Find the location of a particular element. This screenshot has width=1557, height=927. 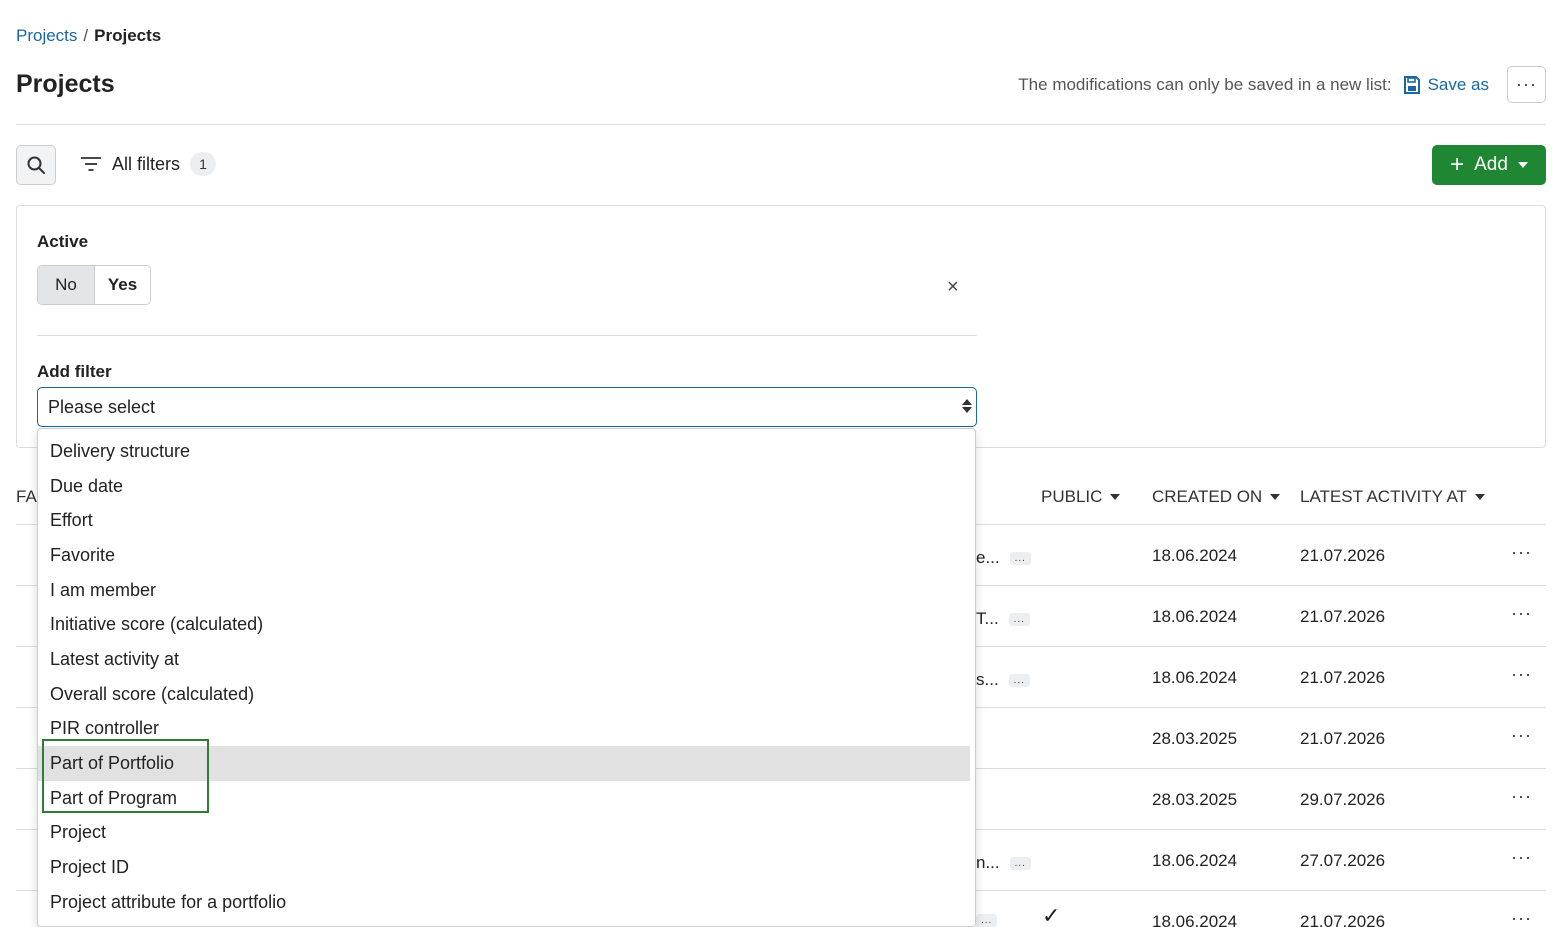

dropdown-option: Delivery structure is located at coordinates (504, 451).